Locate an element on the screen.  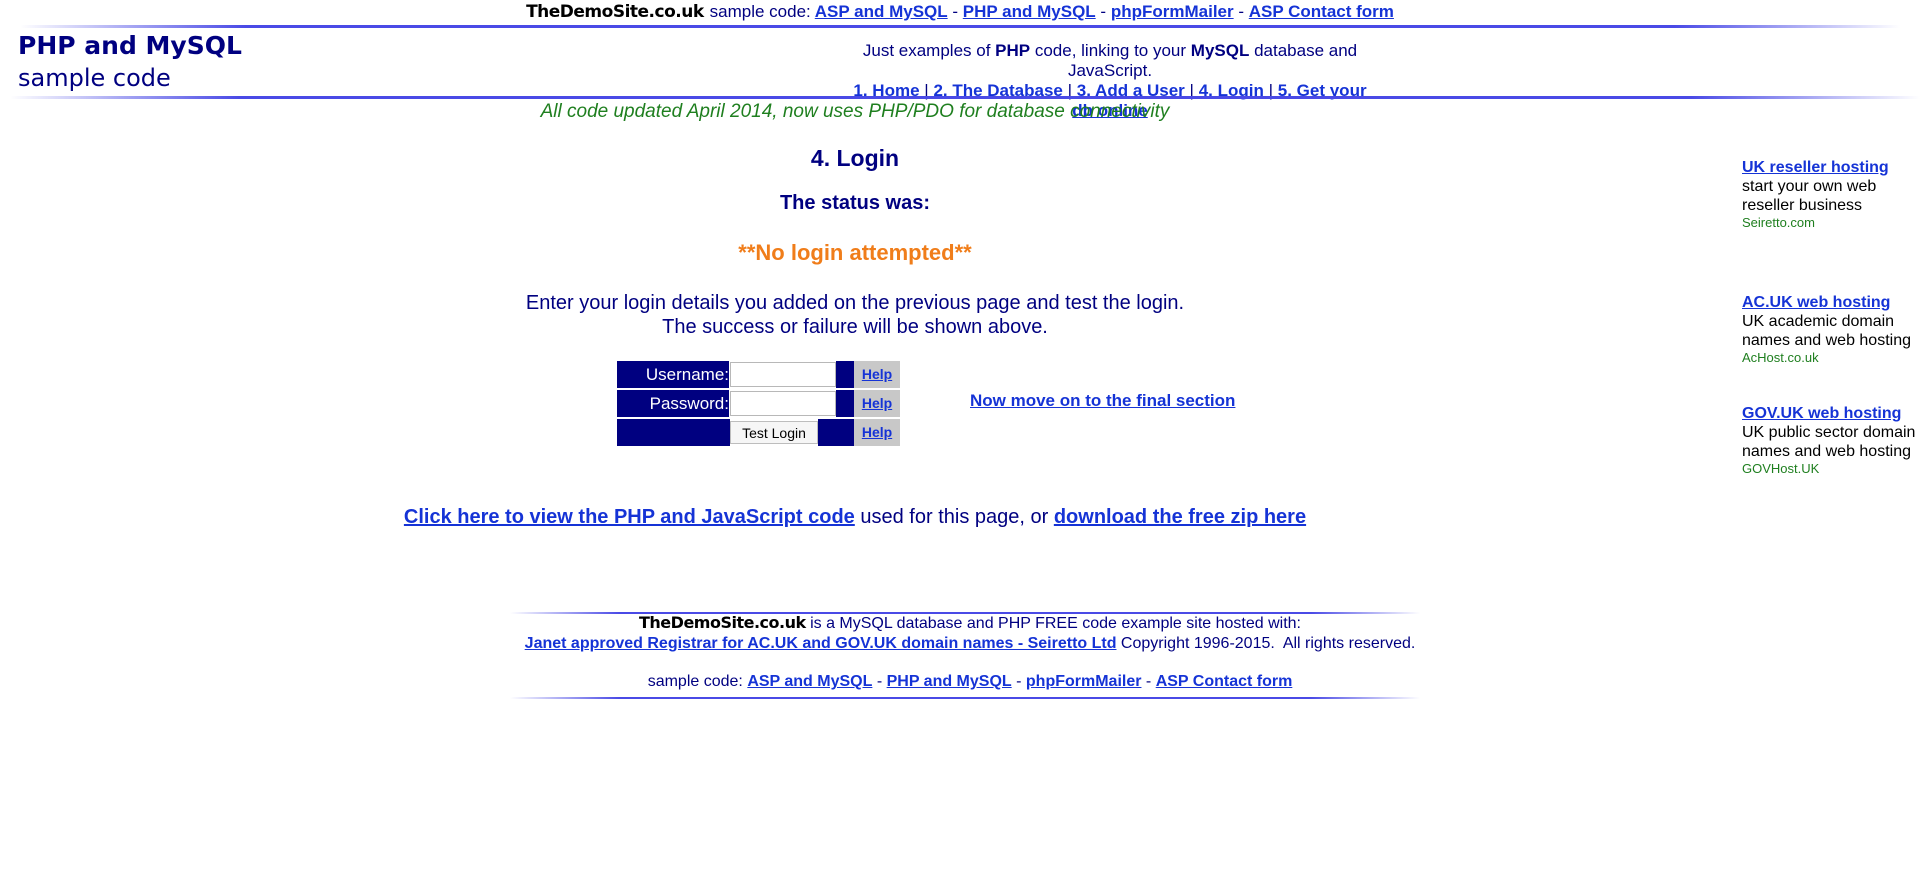
ad-source: GOVHost.UK is located at coordinates (1781, 468).